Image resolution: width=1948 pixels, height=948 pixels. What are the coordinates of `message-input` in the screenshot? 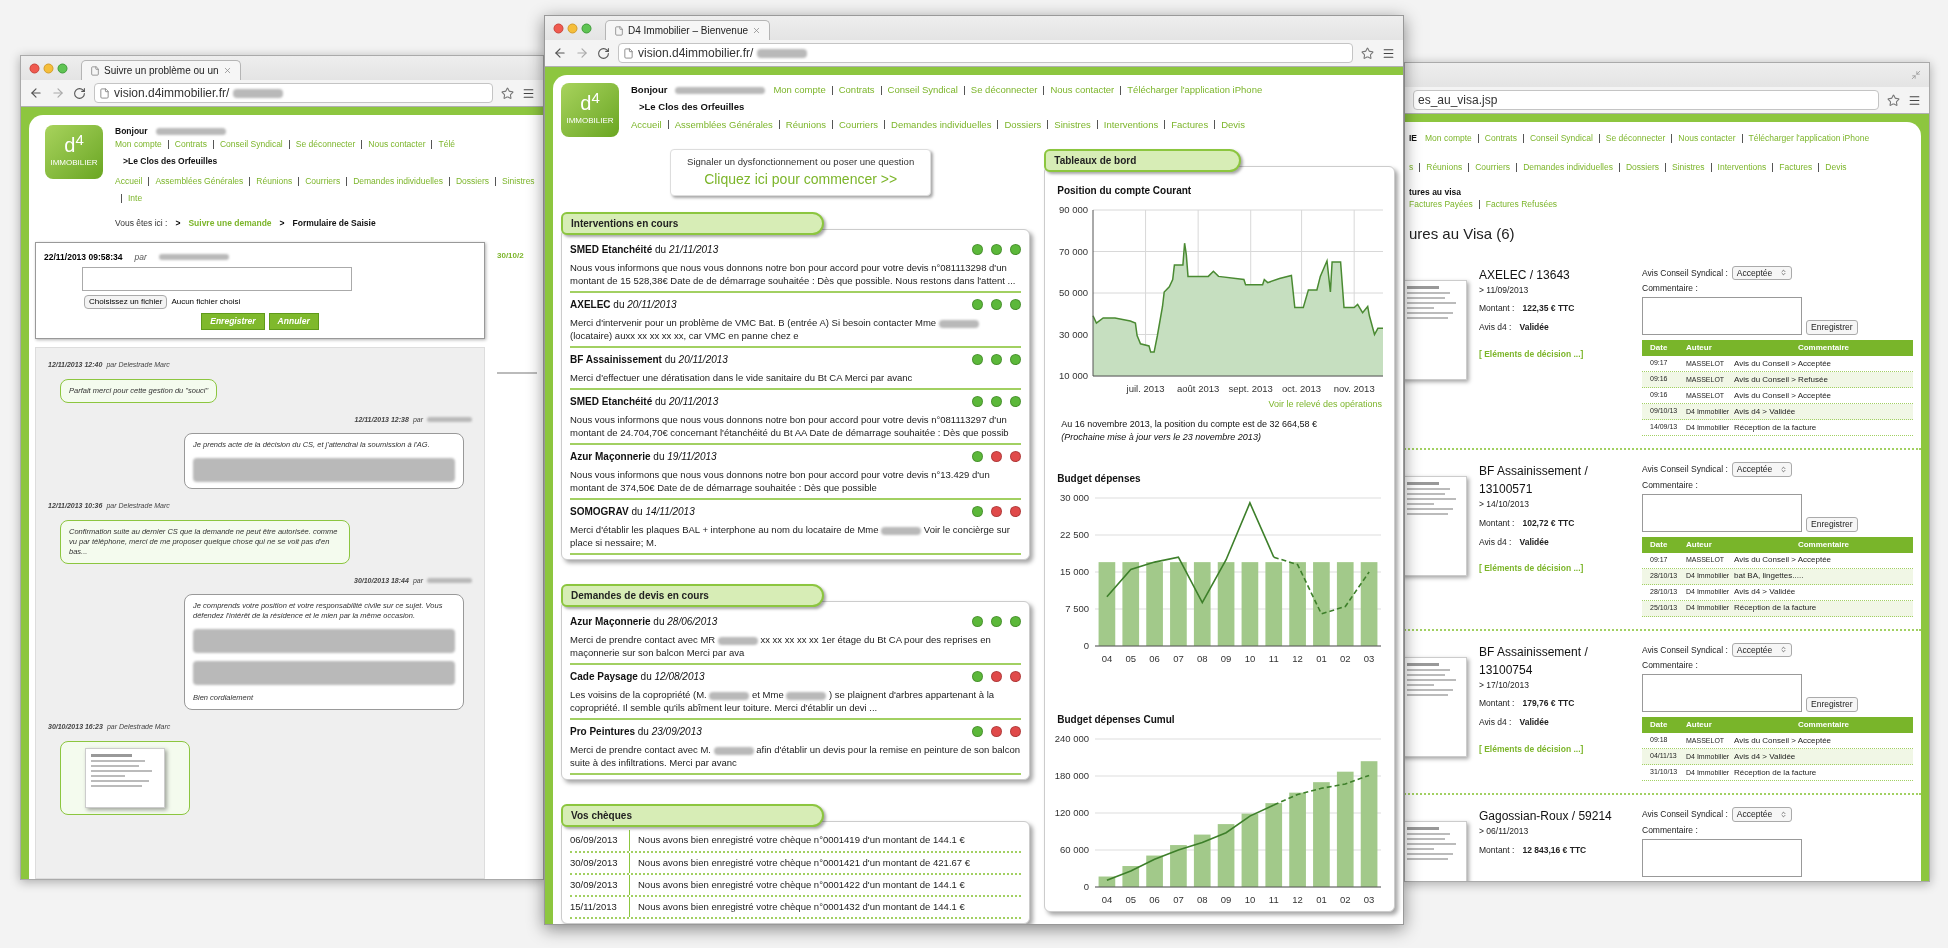 It's located at (217, 279).